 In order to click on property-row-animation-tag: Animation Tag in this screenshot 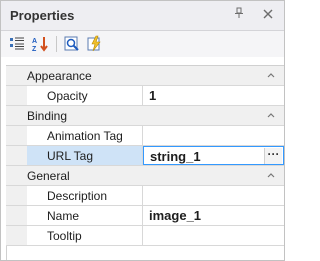, I will do `click(145, 136)`.